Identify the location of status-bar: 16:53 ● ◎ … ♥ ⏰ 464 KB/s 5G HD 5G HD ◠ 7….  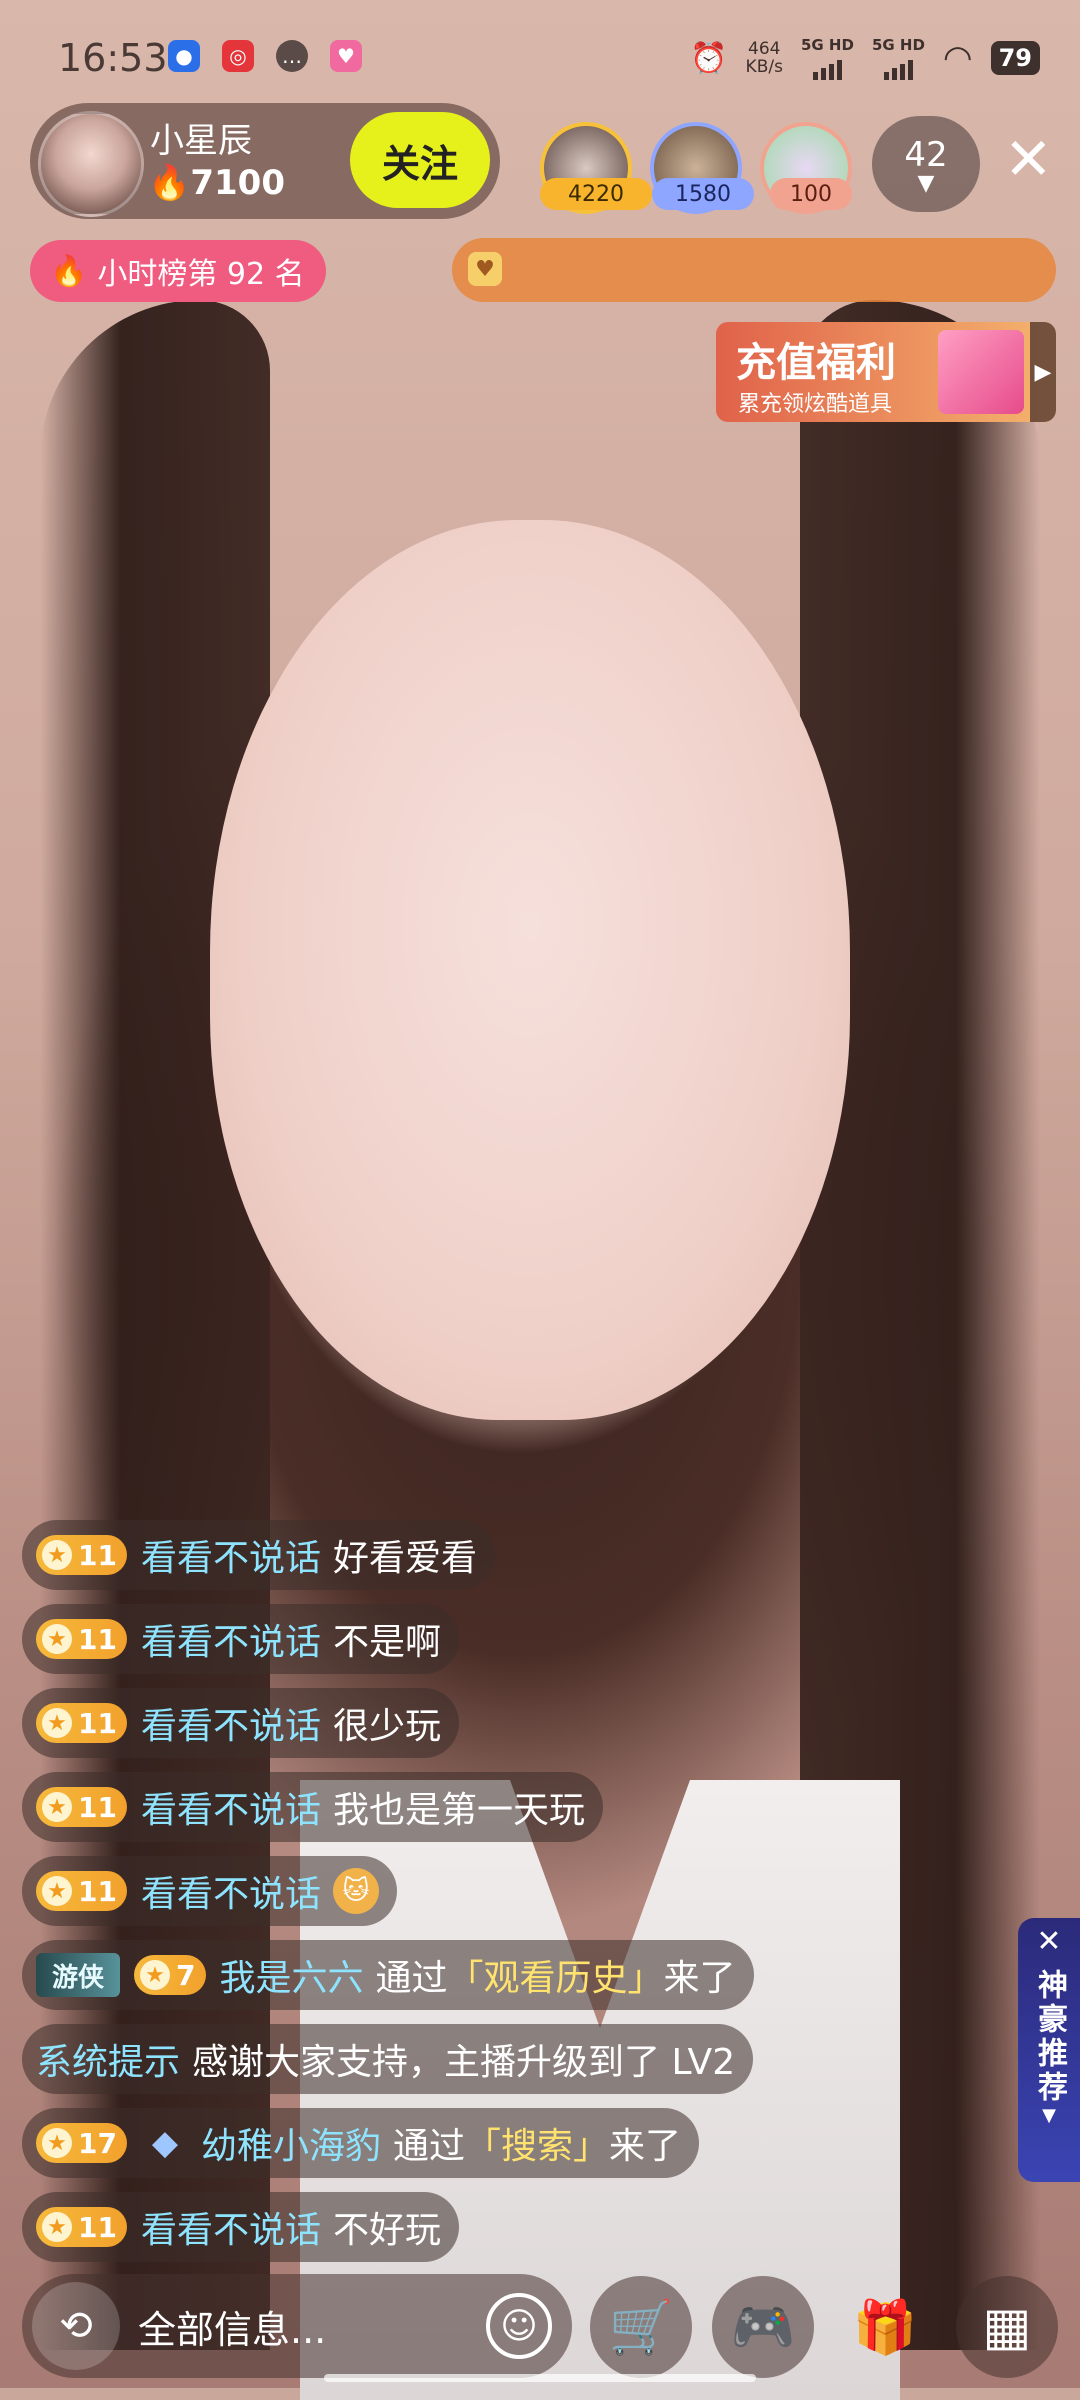
(540, 60).